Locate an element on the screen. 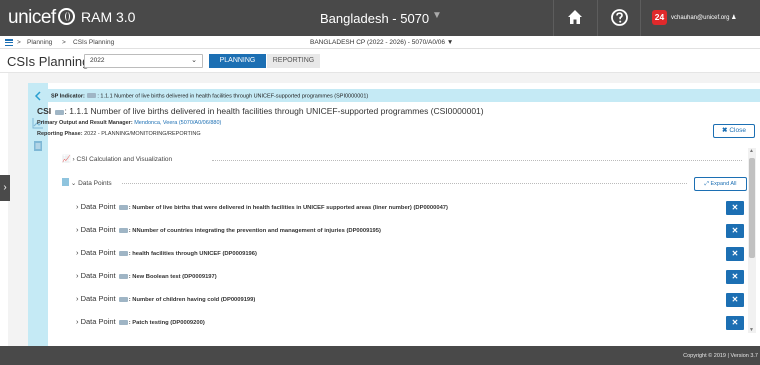 This screenshot has height=365, width=760. menu-icon is located at coordinates (9, 43).